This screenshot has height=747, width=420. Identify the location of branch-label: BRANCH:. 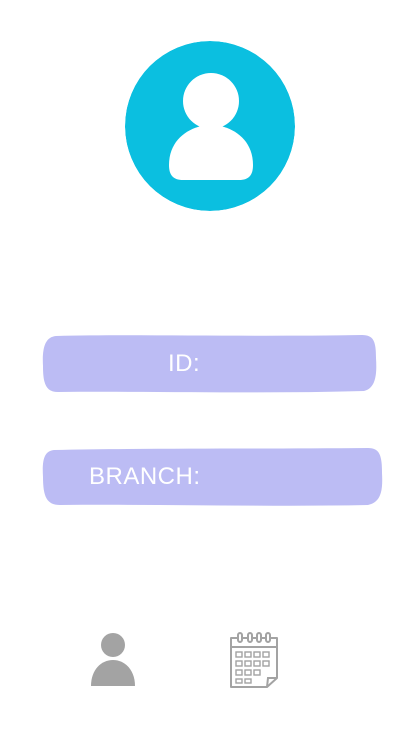
(145, 476).